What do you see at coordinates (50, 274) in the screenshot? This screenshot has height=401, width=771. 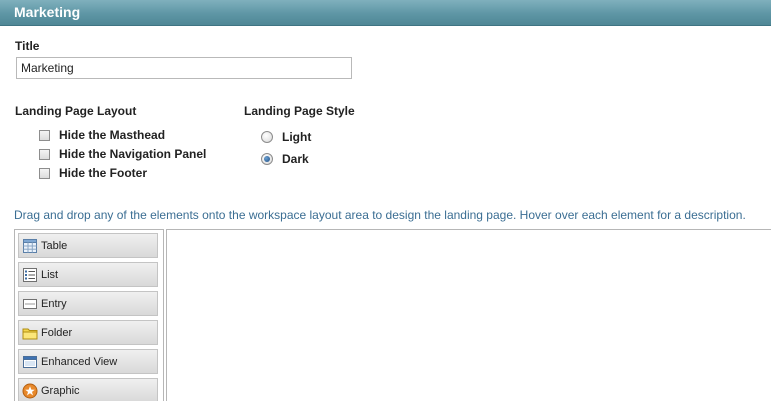 I see `palette-item-list-label: List` at bounding box center [50, 274].